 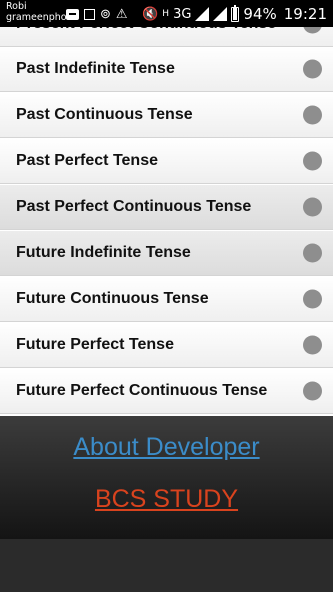 What do you see at coordinates (166, 447) in the screenshot?
I see `about-developer-link: About Developer` at bounding box center [166, 447].